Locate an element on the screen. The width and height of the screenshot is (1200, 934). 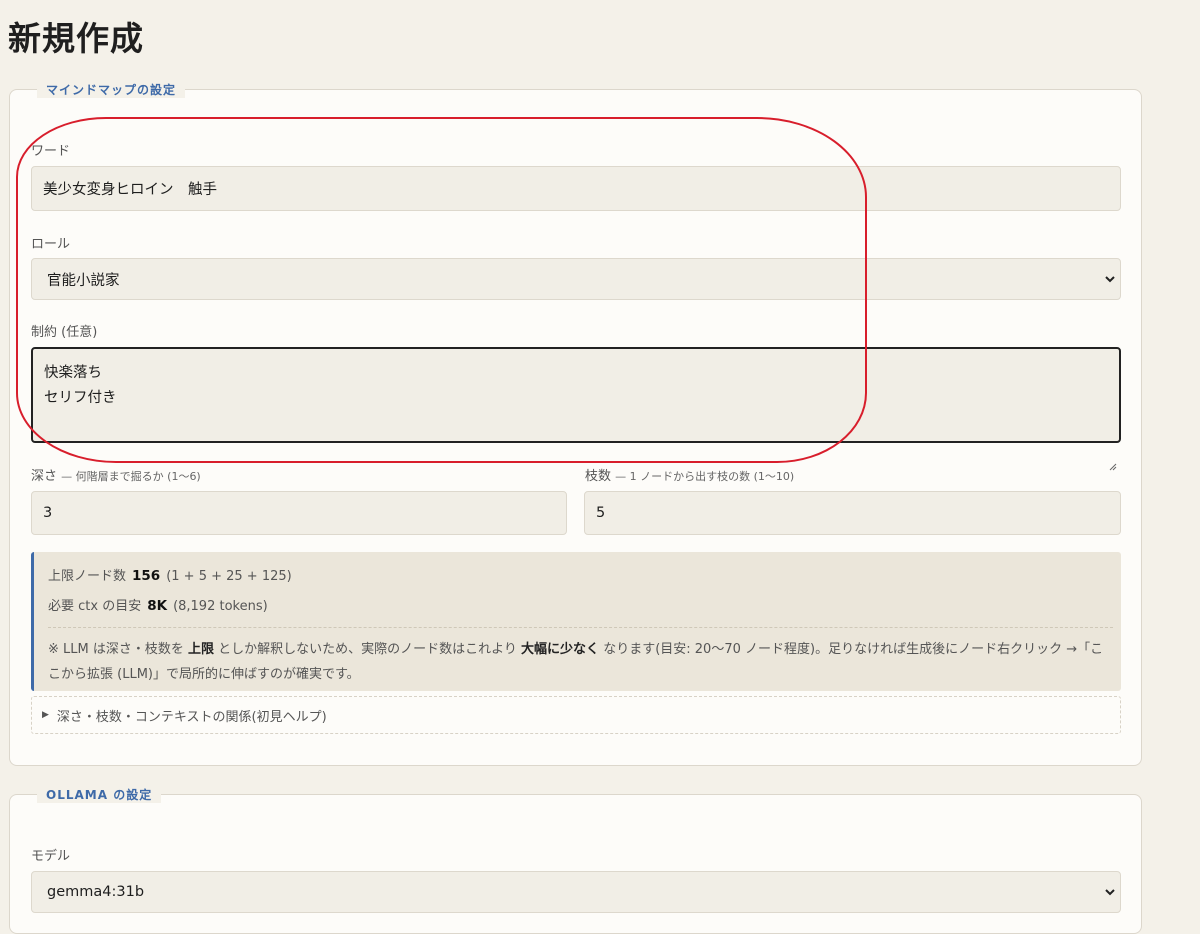
max-nodes-value: 156 is located at coordinates (146, 576).